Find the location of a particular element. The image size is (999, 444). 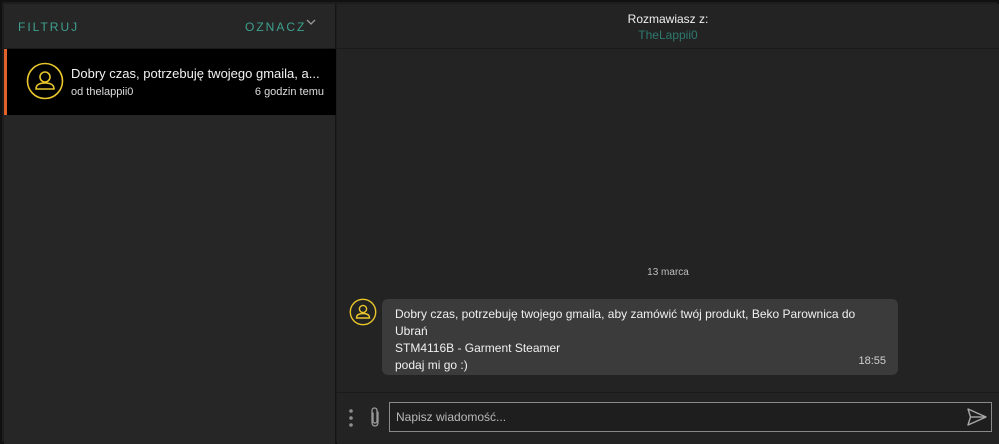

more-vertical-icon is located at coordinates (351, 418).